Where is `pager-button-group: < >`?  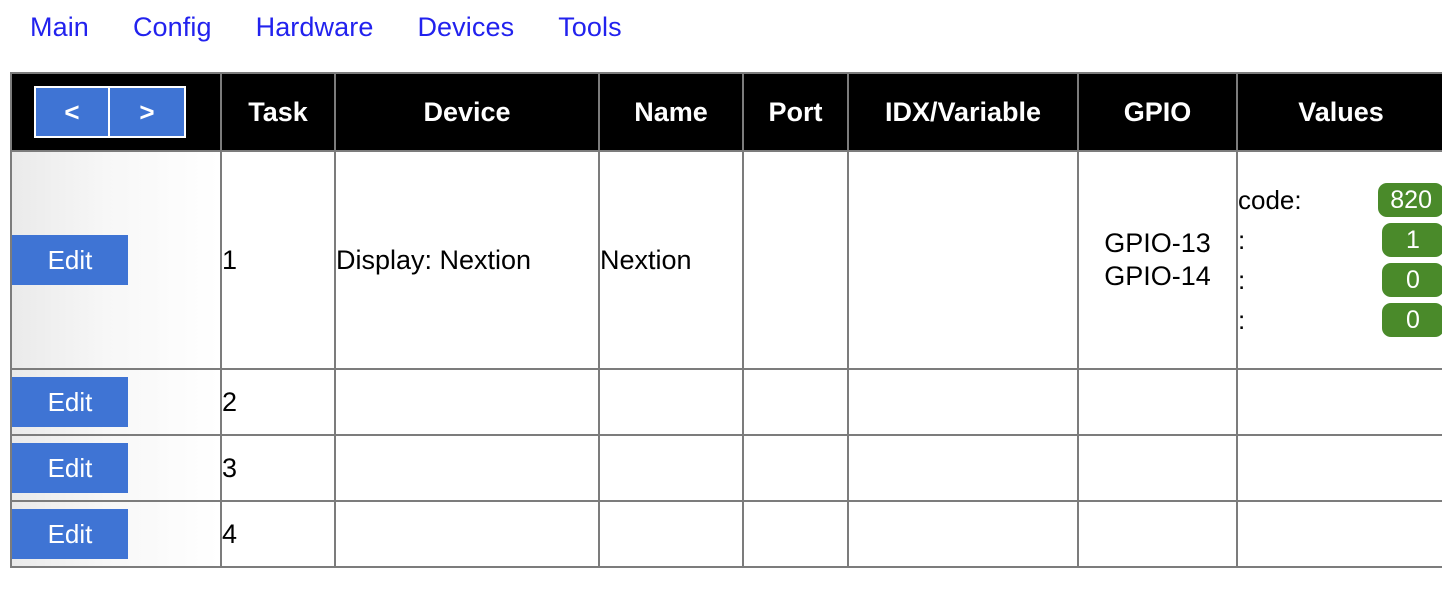
pager-button-group: < > is located at coordinates (116, 112).